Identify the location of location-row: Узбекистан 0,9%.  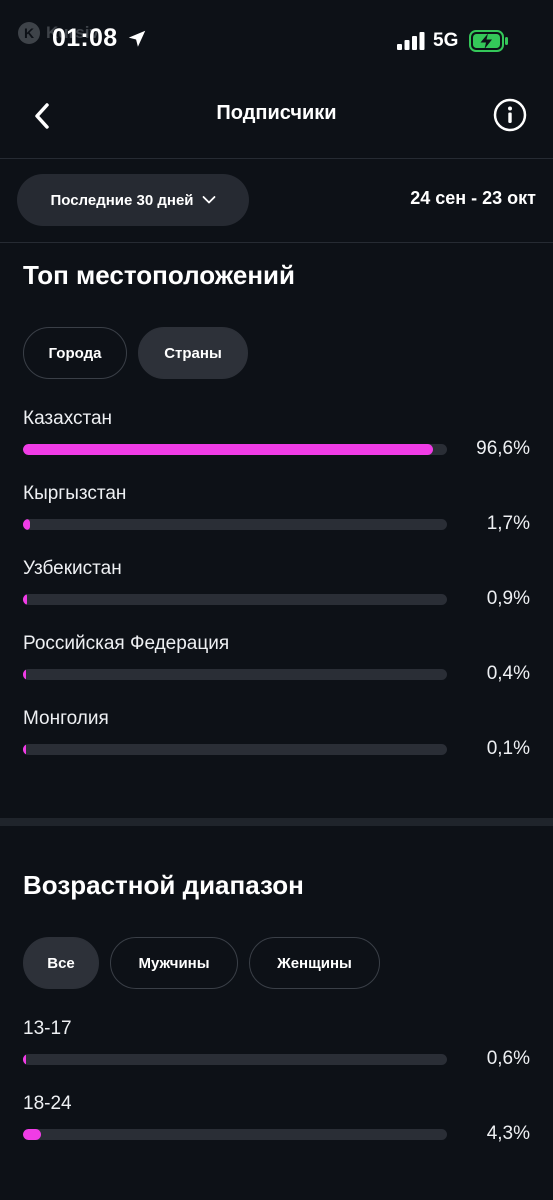
(276, 594).